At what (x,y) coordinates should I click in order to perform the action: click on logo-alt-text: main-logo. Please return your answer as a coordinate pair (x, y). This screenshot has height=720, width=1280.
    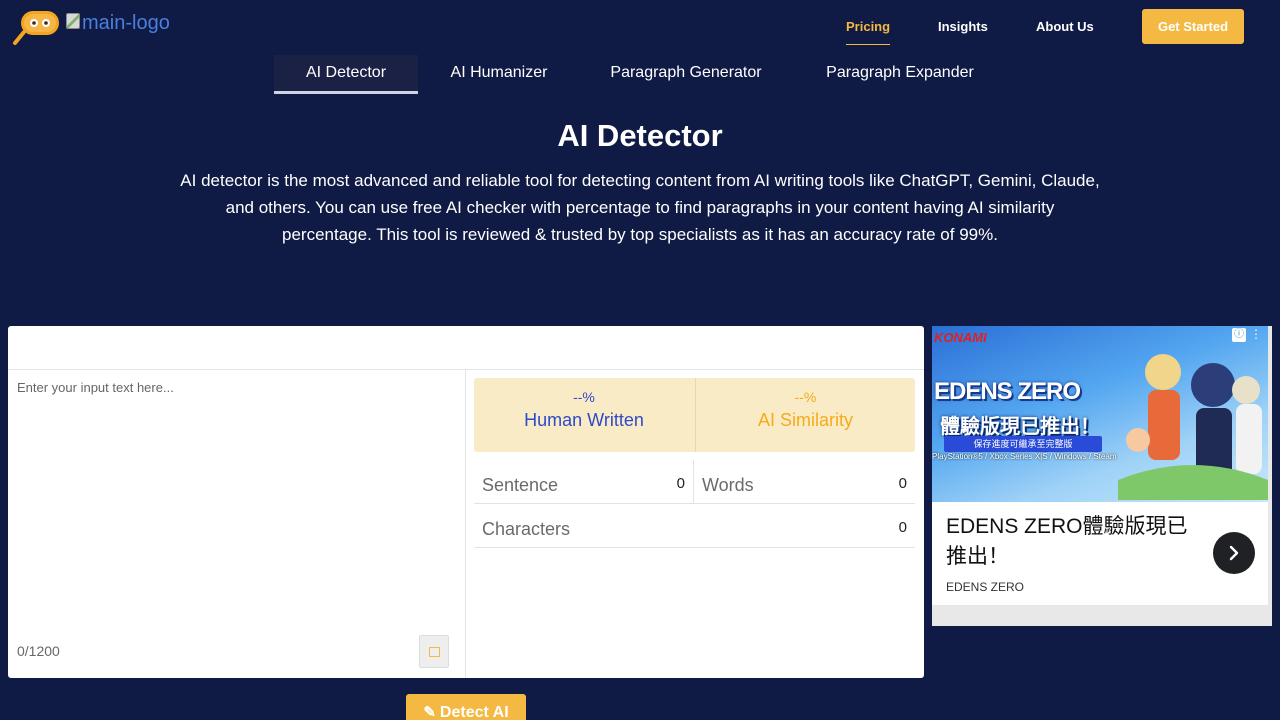
    Looking at the image, I should click on (126, 23).